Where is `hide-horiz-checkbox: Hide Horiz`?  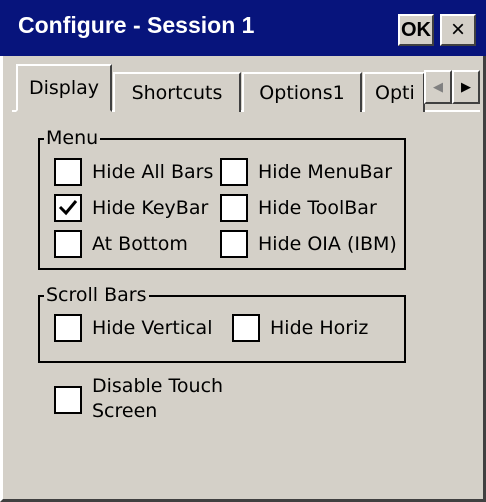 hide-horiz-checkbox: Hide Horiz is located at coordinates (300, 328).